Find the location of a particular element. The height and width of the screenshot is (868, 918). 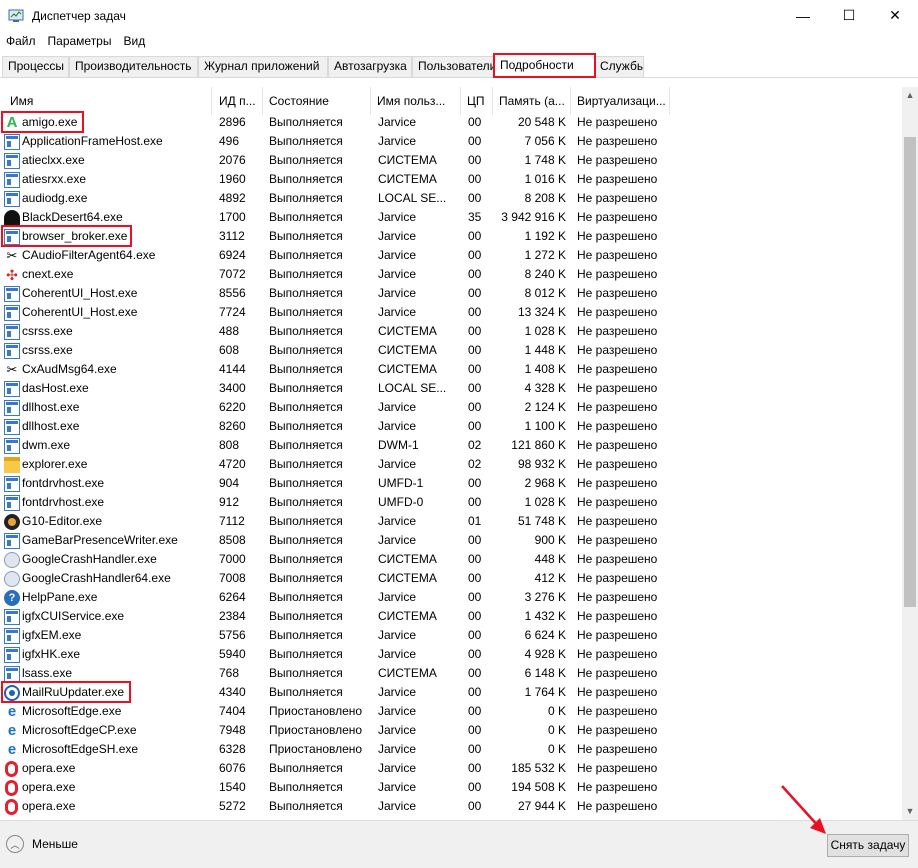

process-name: browser_broker.exe is located at coordinates (75, 236).